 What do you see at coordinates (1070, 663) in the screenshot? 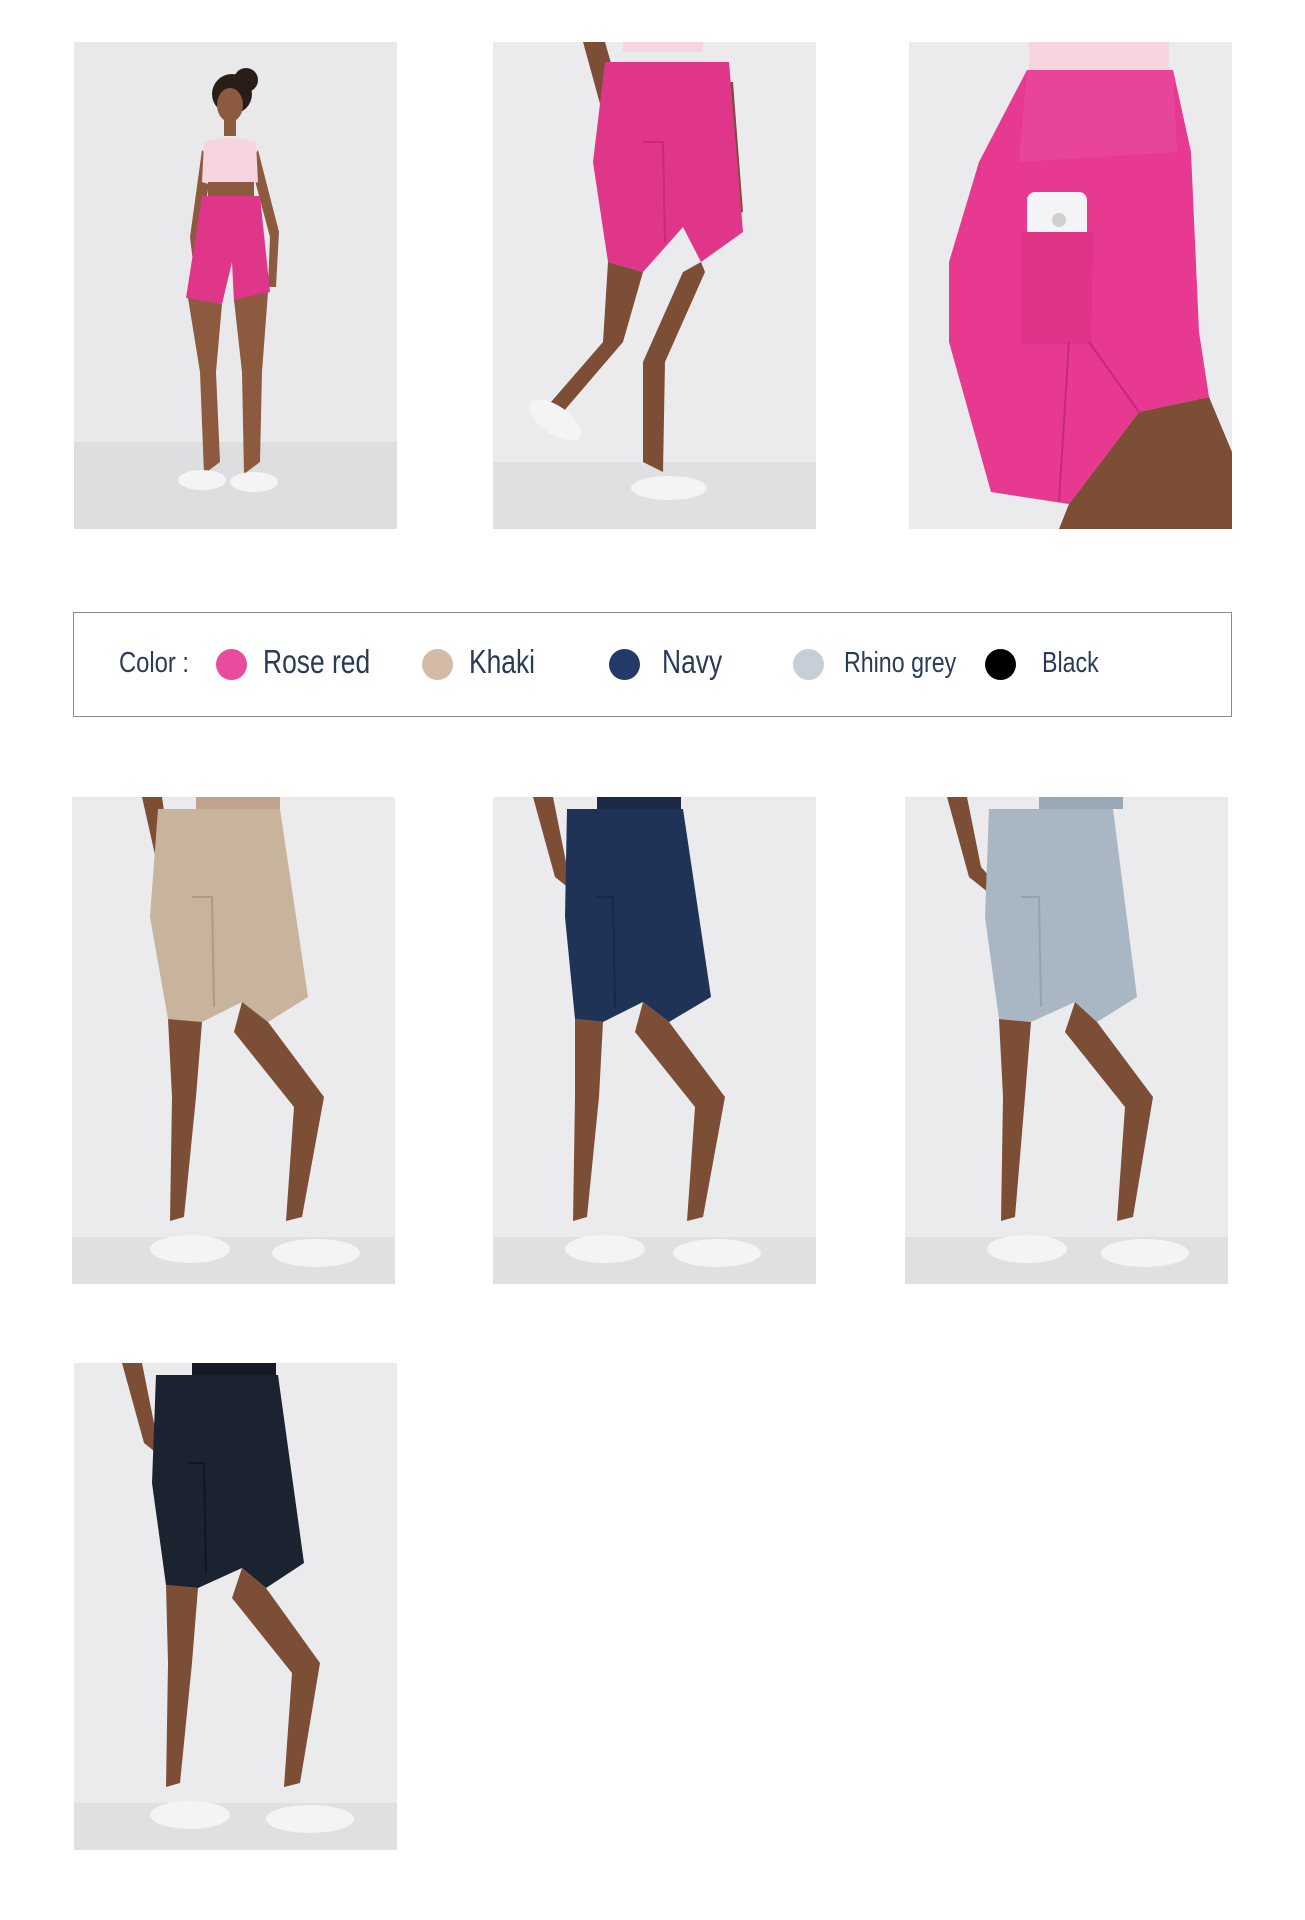
I see `black-label: Black` at bounding box center [1070, 663].